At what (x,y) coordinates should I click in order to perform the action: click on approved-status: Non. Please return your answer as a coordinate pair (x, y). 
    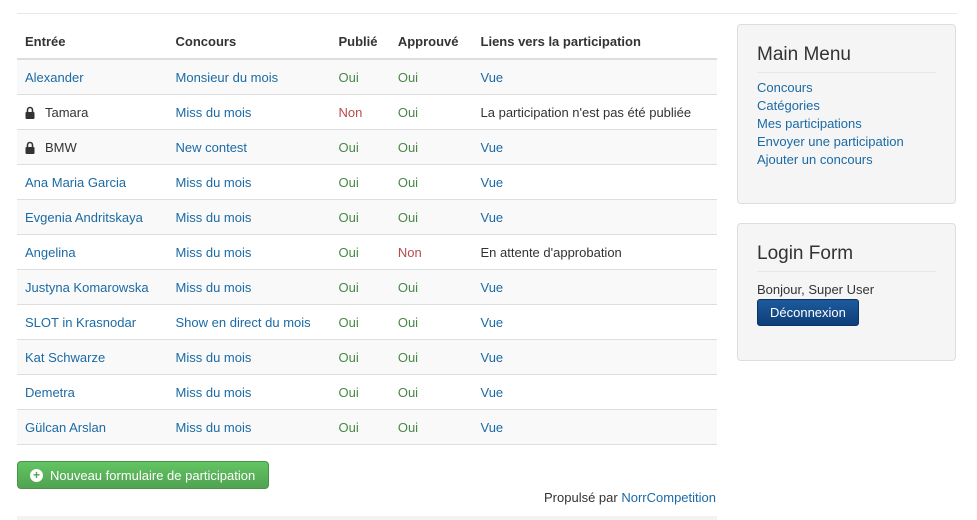
    Looking at the image, I should click on (431, 252).